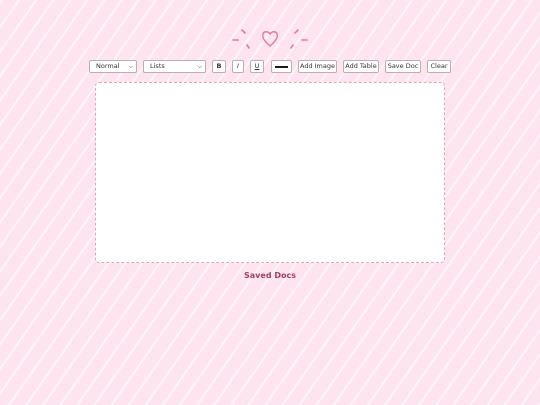 This screenshot has width=540, height=405. What do you see at coordinates (174, 66) in the screenshot?
I see `list-select: Lists ⌵` at bounding box center [174, 66].